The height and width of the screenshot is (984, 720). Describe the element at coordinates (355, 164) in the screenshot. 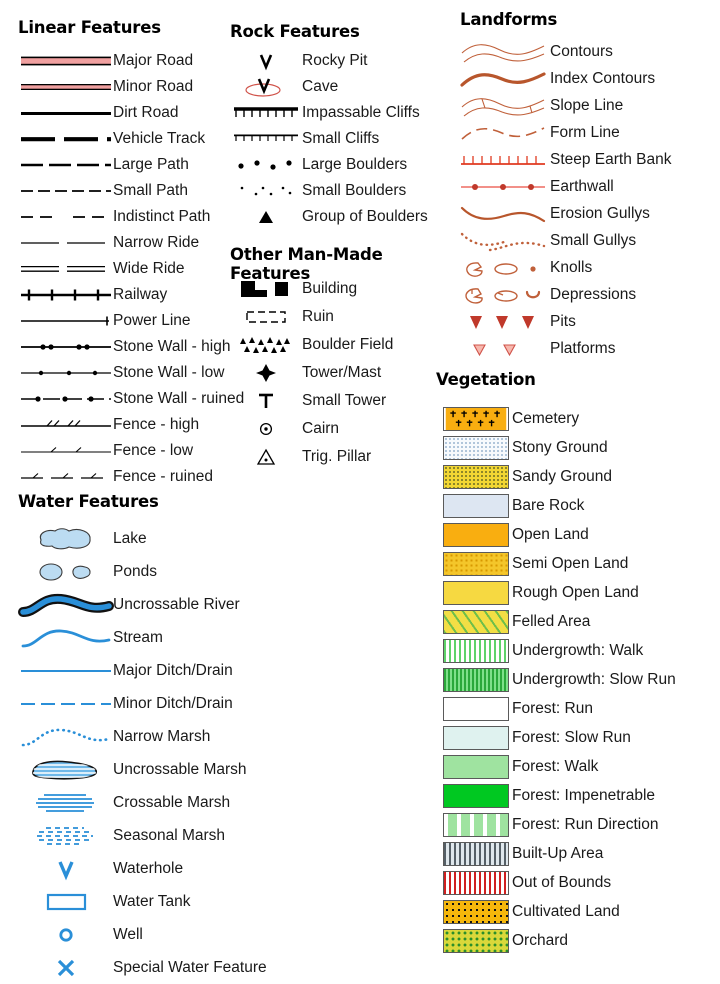

I see `legend-label: Large Boulders` at that location.